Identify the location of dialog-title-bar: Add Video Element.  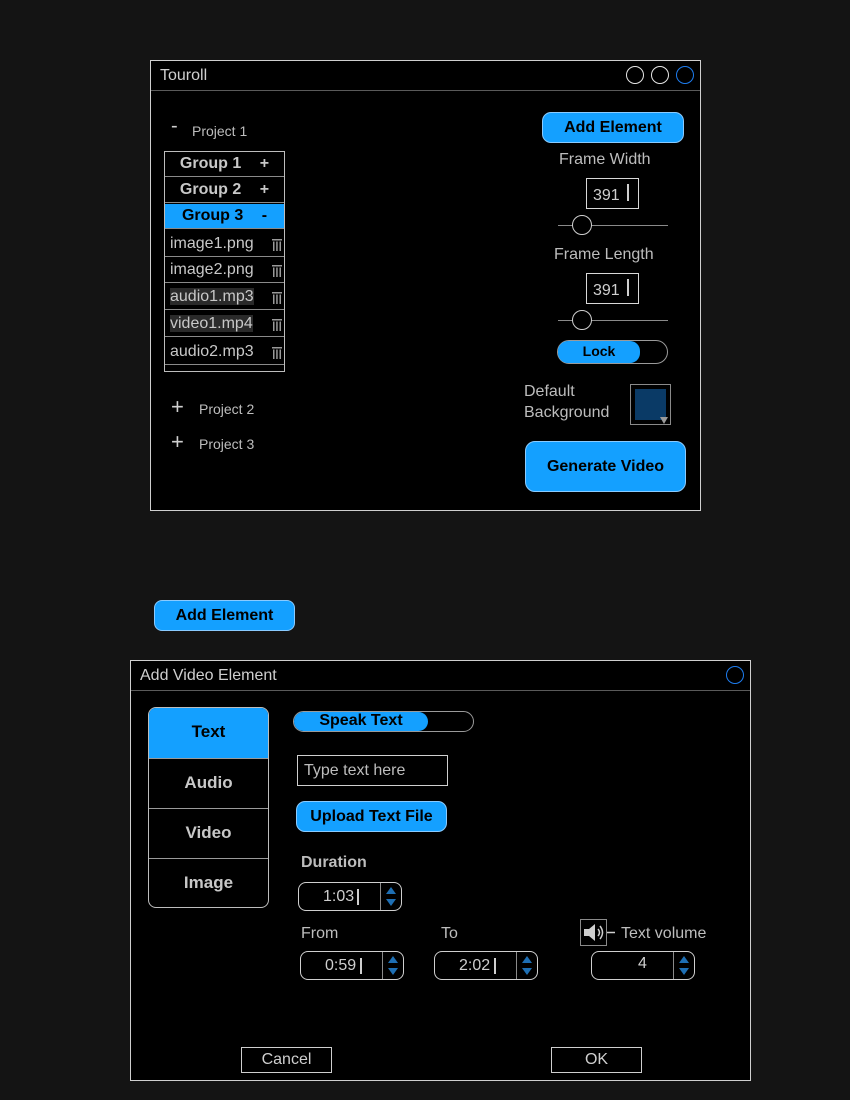
(440, 676).